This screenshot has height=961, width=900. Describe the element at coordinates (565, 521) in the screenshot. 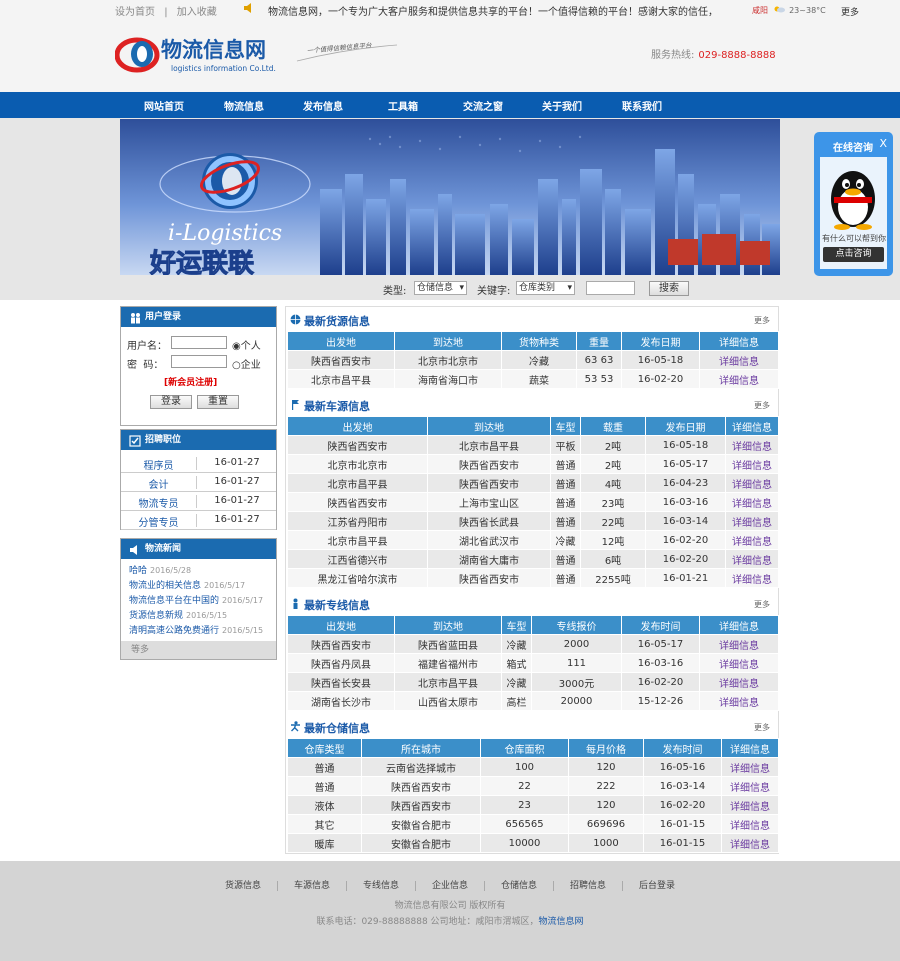

I see `table-cell: 普通` at that location.